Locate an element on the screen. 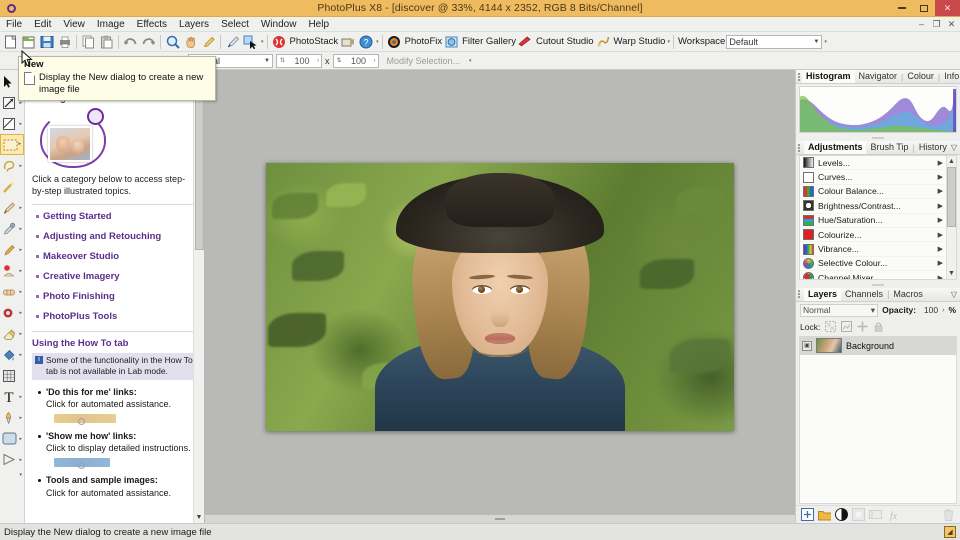  zoom-icon is located at coordinates (172, 41).